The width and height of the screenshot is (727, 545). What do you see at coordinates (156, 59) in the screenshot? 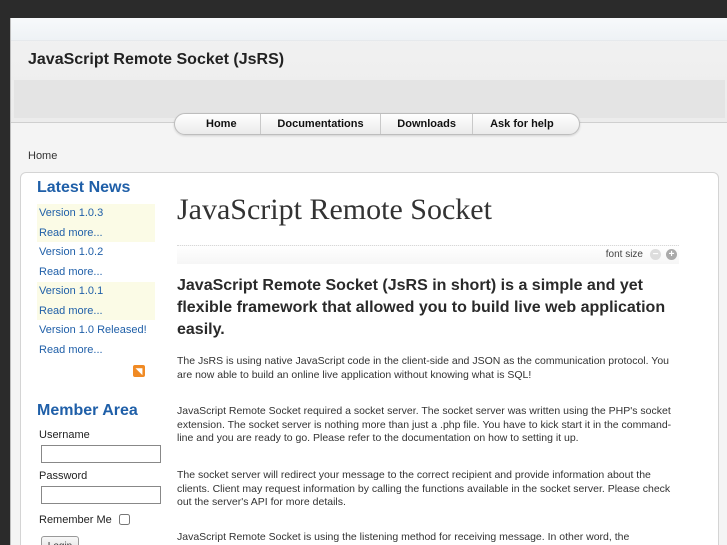
I see `site-title: JavaScript Remote Socket (JsRS)` at bounding box center [156, 59].